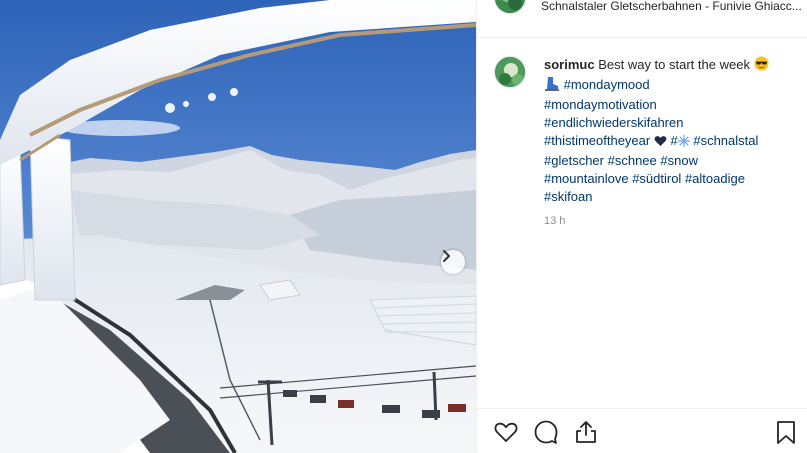 Image resolution: width=807 pixels, height=453 pixels. I want to click on sunglasses-emoji-icon, so click(761, 66).